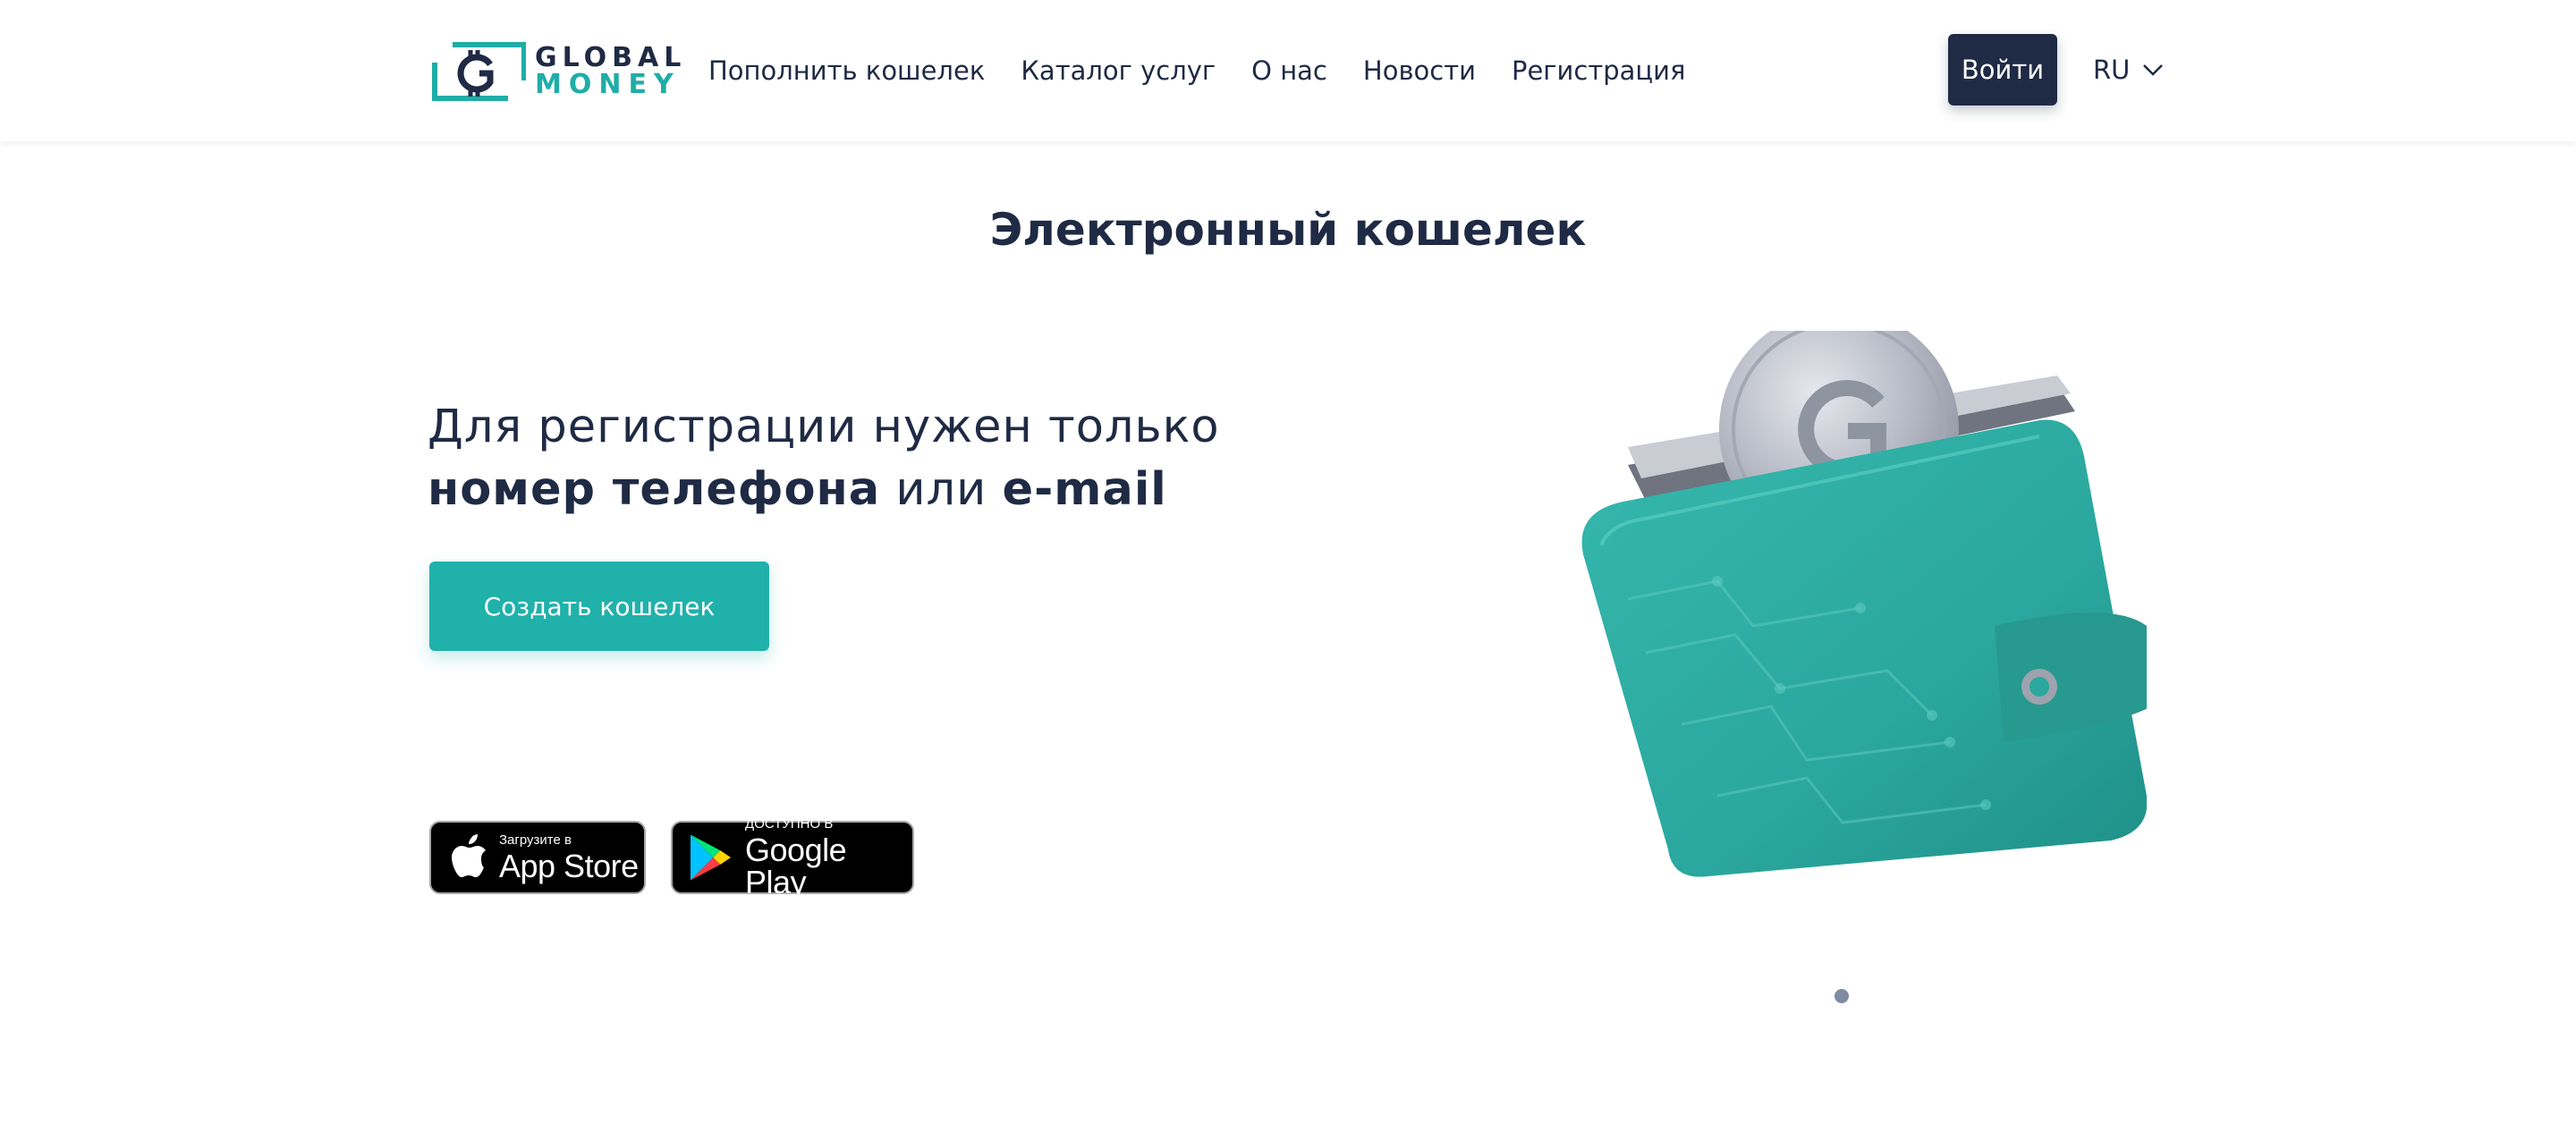 The height and width of the screenshot is (1132, 2576). I want to click on app-store-text: Загрузите в App Store, so click(569, 858).